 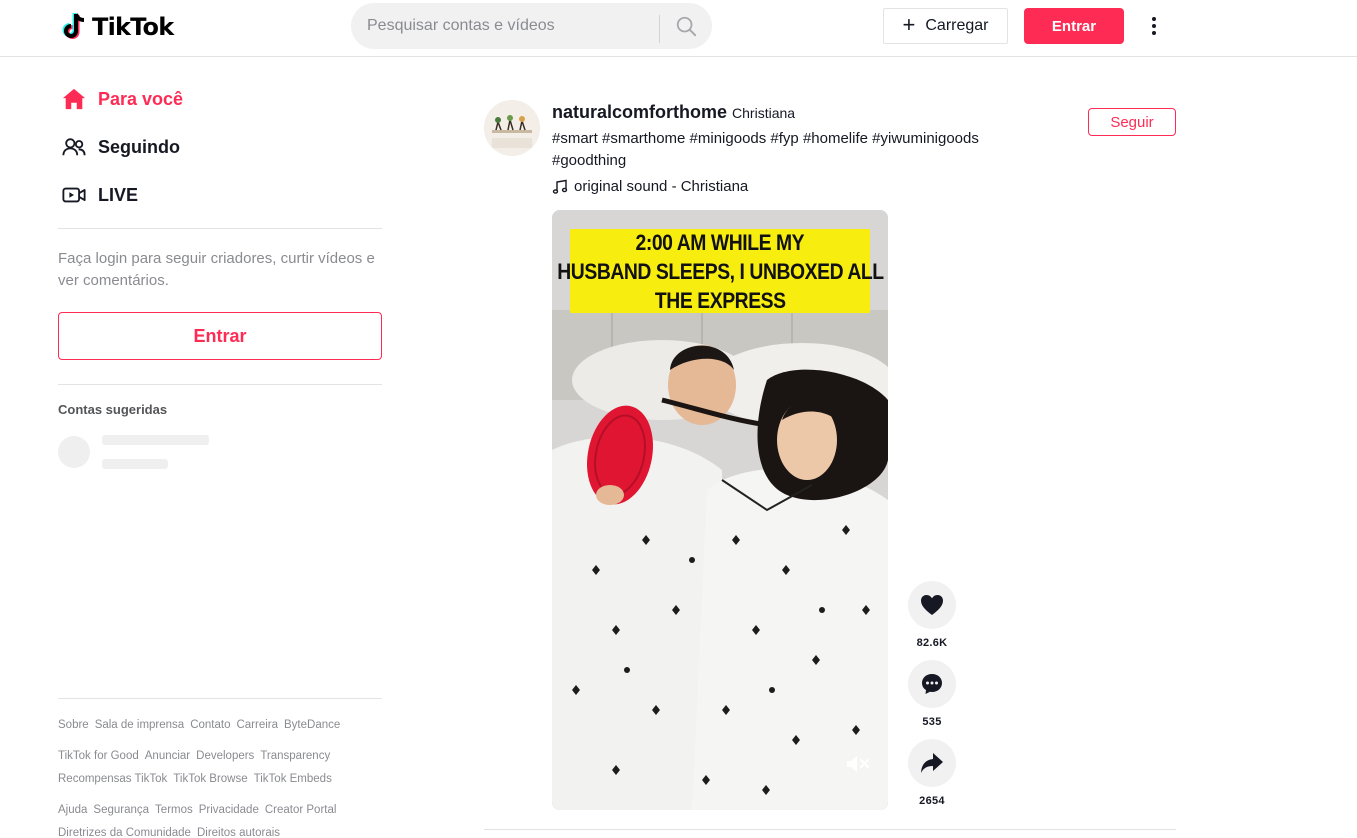 I want to click on like-count: 82.6K, so click(x=932, y=643).